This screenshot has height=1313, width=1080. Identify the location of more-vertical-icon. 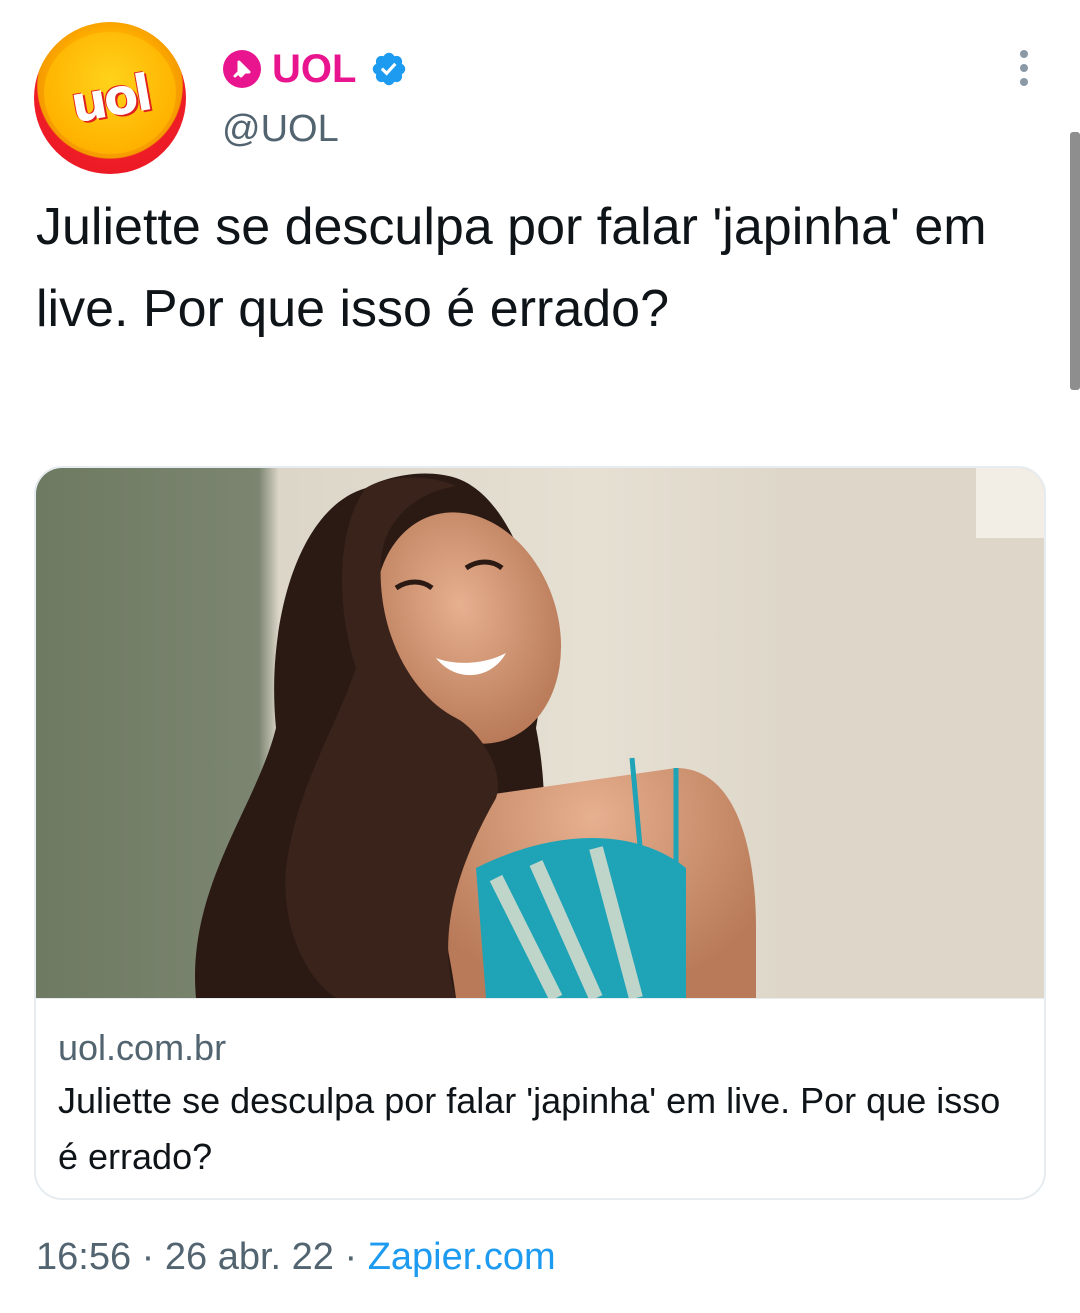
(1024, 68).